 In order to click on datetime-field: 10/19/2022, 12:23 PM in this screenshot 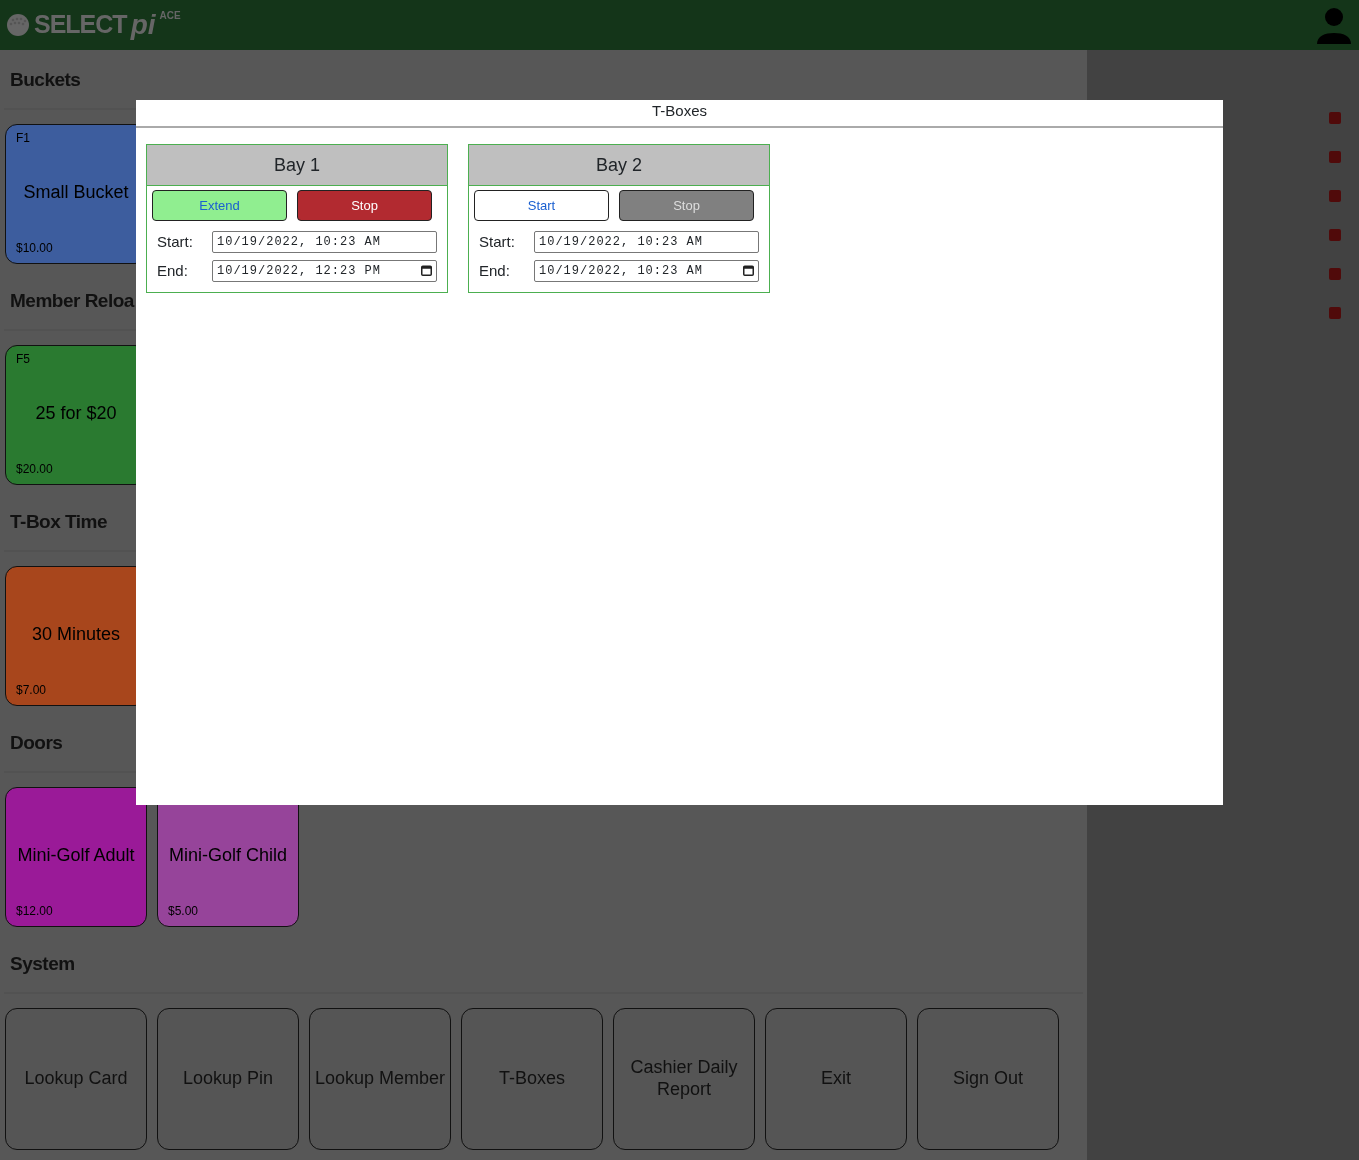, I will do `click(324, 270)`.